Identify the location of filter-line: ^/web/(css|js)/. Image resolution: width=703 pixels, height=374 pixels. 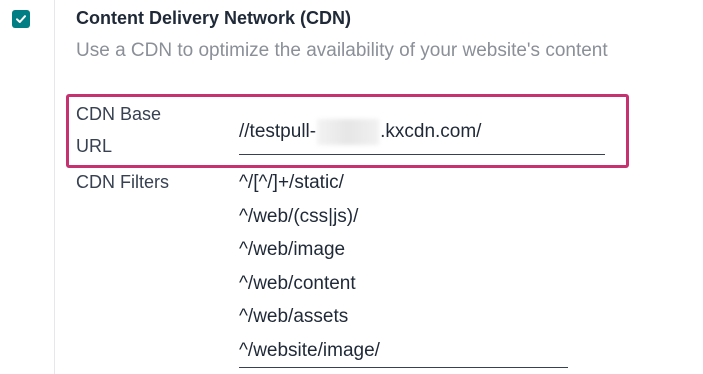
(299, 216).